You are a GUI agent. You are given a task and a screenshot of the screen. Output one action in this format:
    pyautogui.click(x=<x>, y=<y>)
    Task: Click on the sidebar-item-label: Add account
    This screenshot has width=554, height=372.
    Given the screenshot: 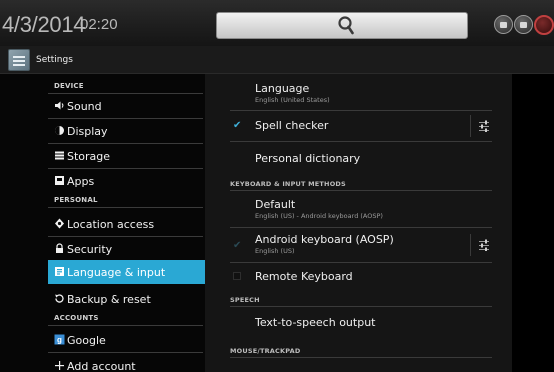 What is the action you would take?
    pyautogui.click(x=101, y=366)
    